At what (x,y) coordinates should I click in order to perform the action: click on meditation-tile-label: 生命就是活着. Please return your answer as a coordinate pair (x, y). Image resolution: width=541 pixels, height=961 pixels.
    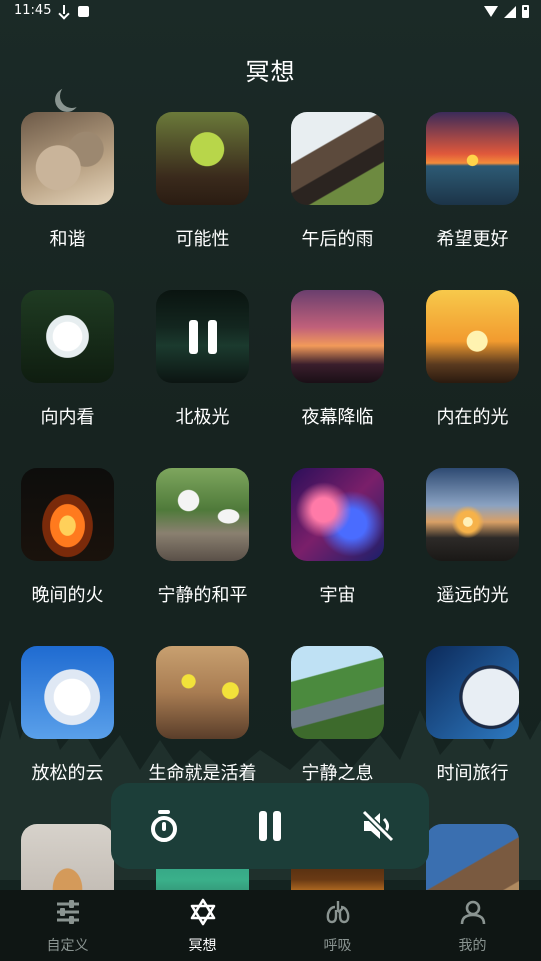
    Looking at the image, I should click on (202, 773).